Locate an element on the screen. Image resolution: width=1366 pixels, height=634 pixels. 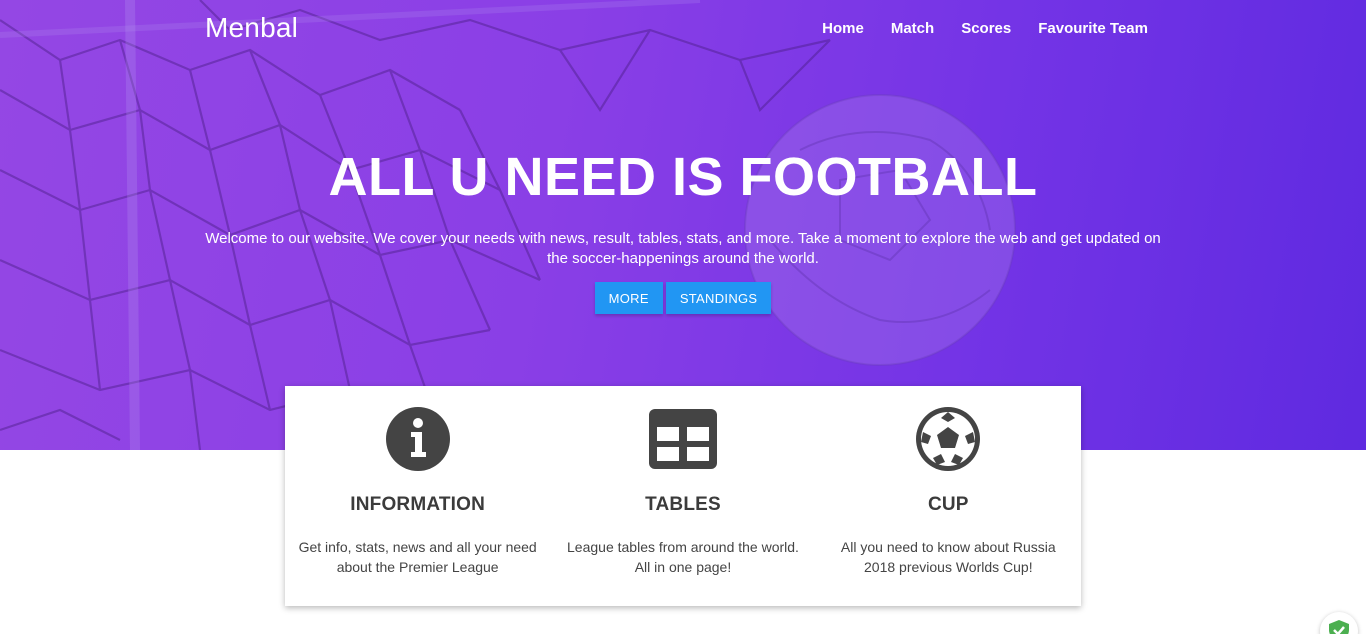
feature-title: CUP is located at coordinates (948, 504).